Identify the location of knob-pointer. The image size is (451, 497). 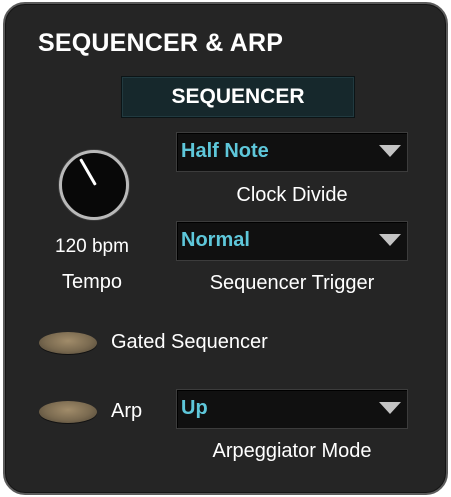
(88, 172).